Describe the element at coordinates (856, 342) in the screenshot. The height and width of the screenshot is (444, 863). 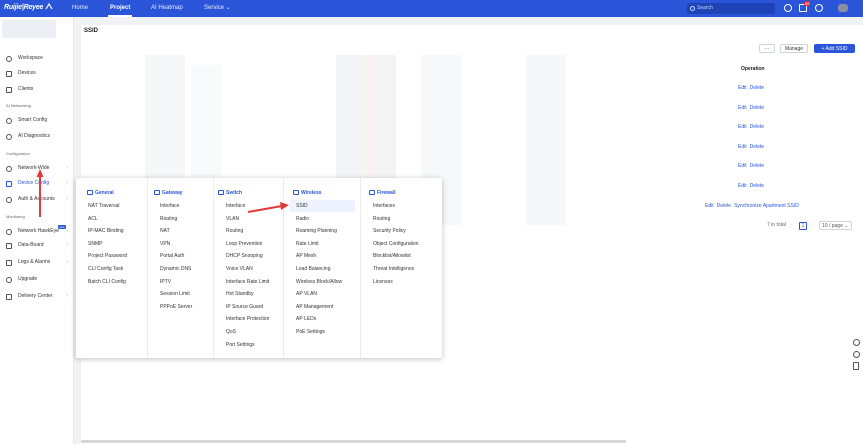
I see `chat-icon` at that location.